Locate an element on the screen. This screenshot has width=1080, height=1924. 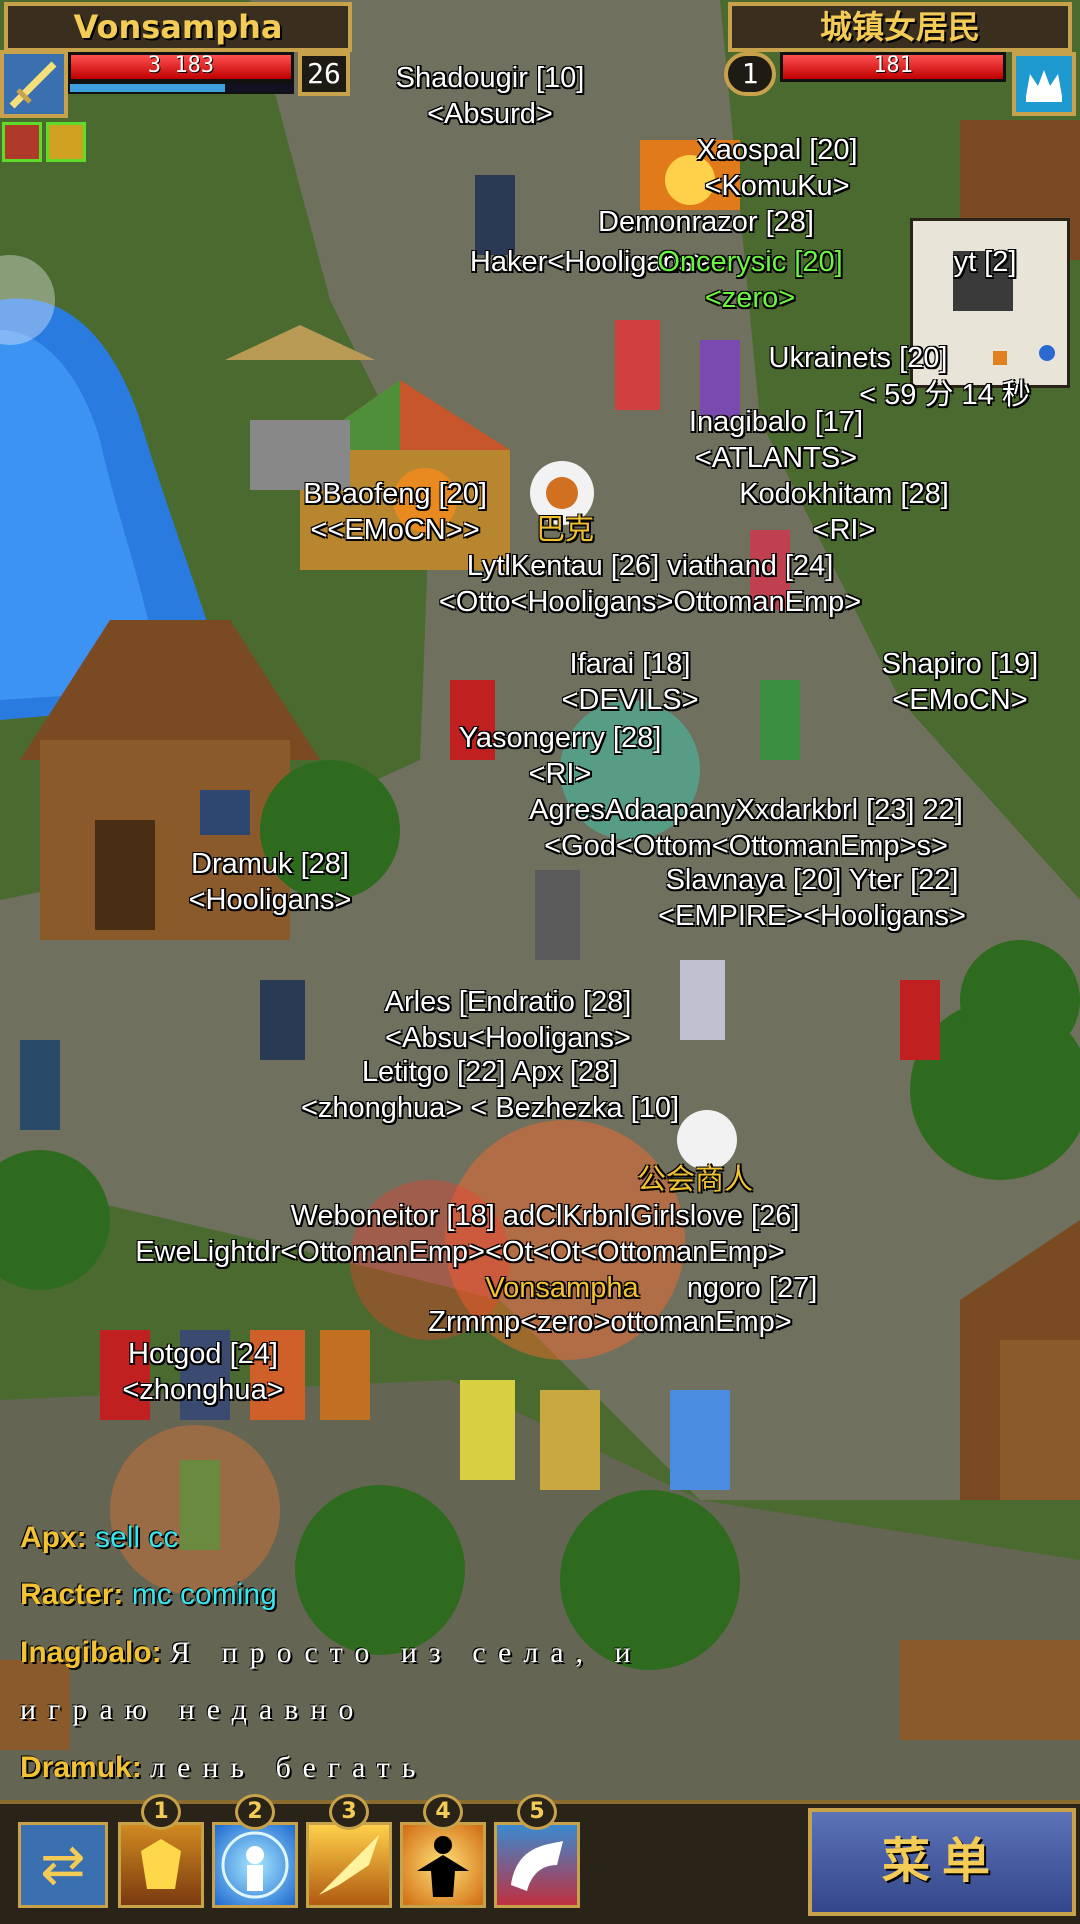
aura-skill-icon is located at coordinates (255, 1865).